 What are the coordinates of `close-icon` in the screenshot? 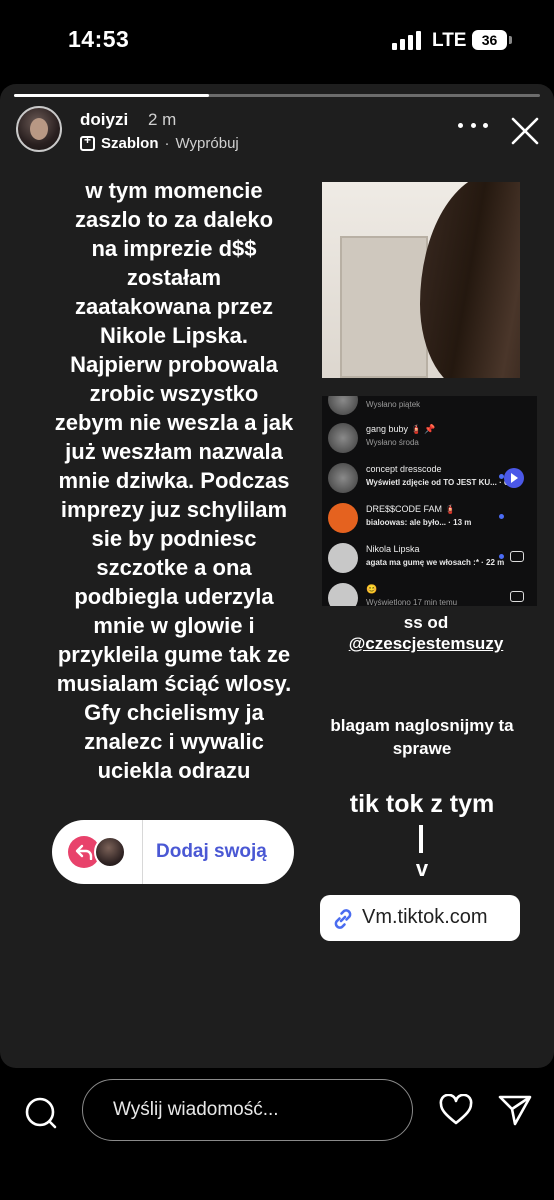 It's located at (525, 131).